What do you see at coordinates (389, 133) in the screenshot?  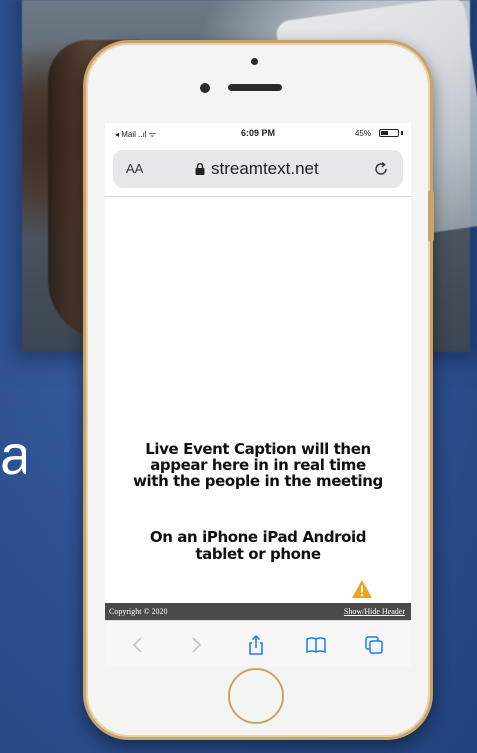 I see `battery-icon` at bounding box center [389, 133].